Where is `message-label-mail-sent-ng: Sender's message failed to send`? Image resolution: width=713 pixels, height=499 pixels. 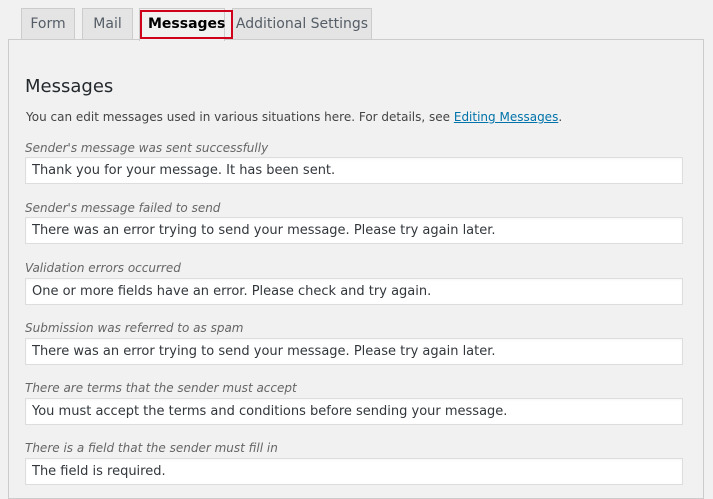
message-label-mail-sent-ng: Sender's message failed to send is located at coordinates (123, 208).